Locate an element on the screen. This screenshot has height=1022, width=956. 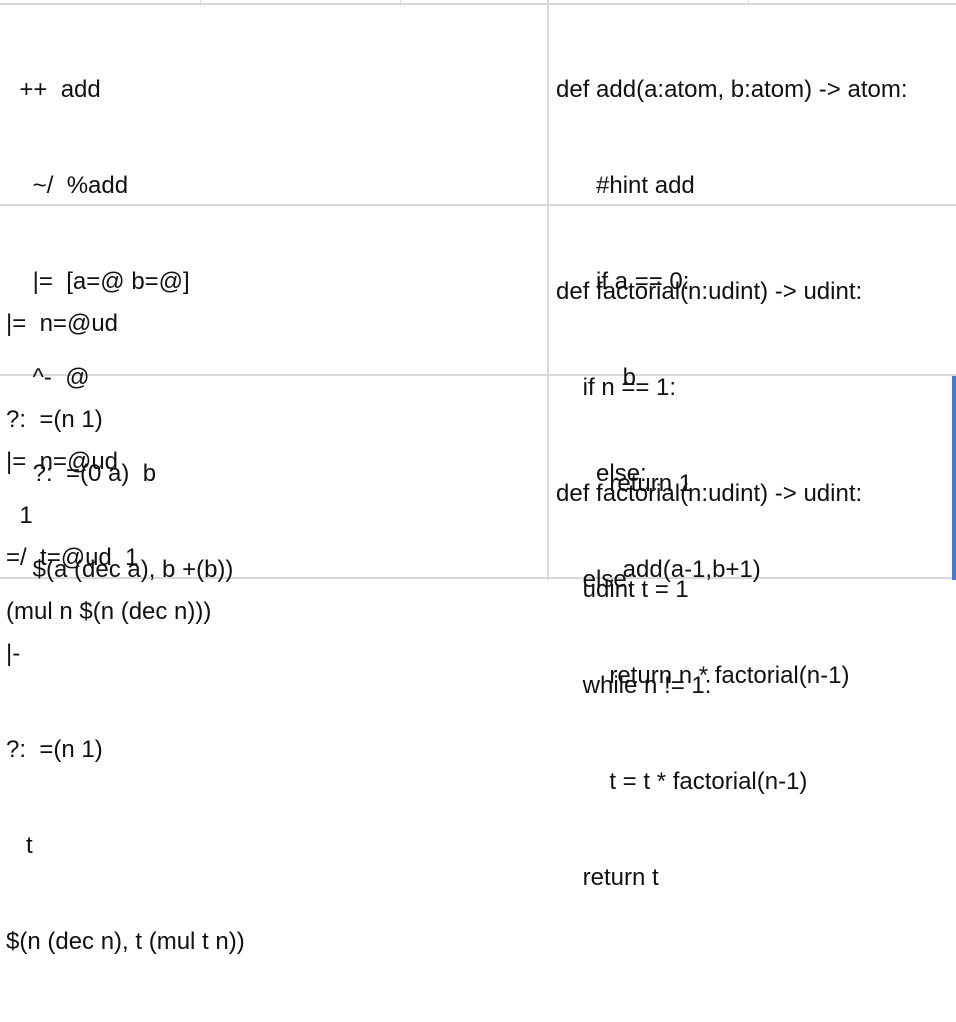
code-line: ?: =(n 1) is located at coordinates (54, 749).